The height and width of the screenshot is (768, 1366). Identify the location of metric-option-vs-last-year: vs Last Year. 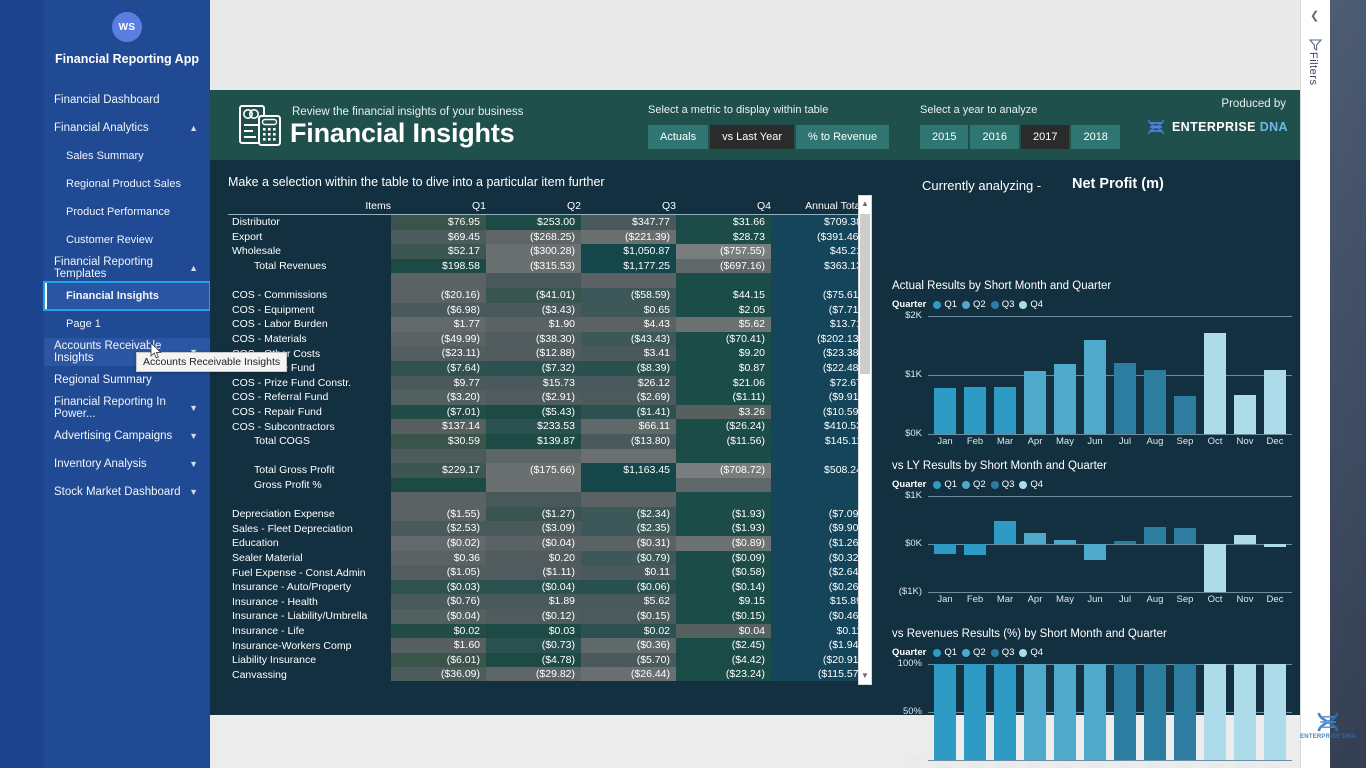
(752, 137).